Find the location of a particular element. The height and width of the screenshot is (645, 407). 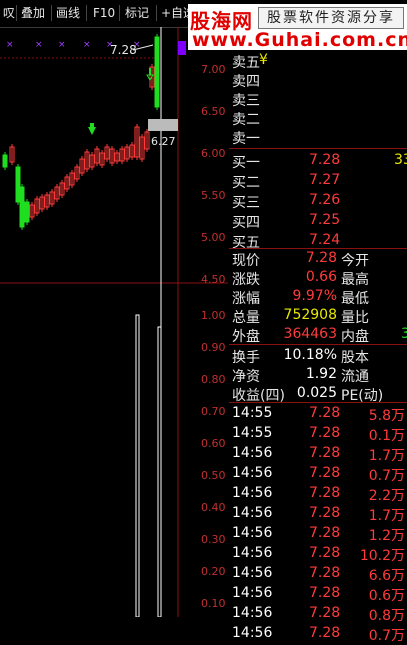

low-price-label: 6.27 is located at coordinates (163, 141).